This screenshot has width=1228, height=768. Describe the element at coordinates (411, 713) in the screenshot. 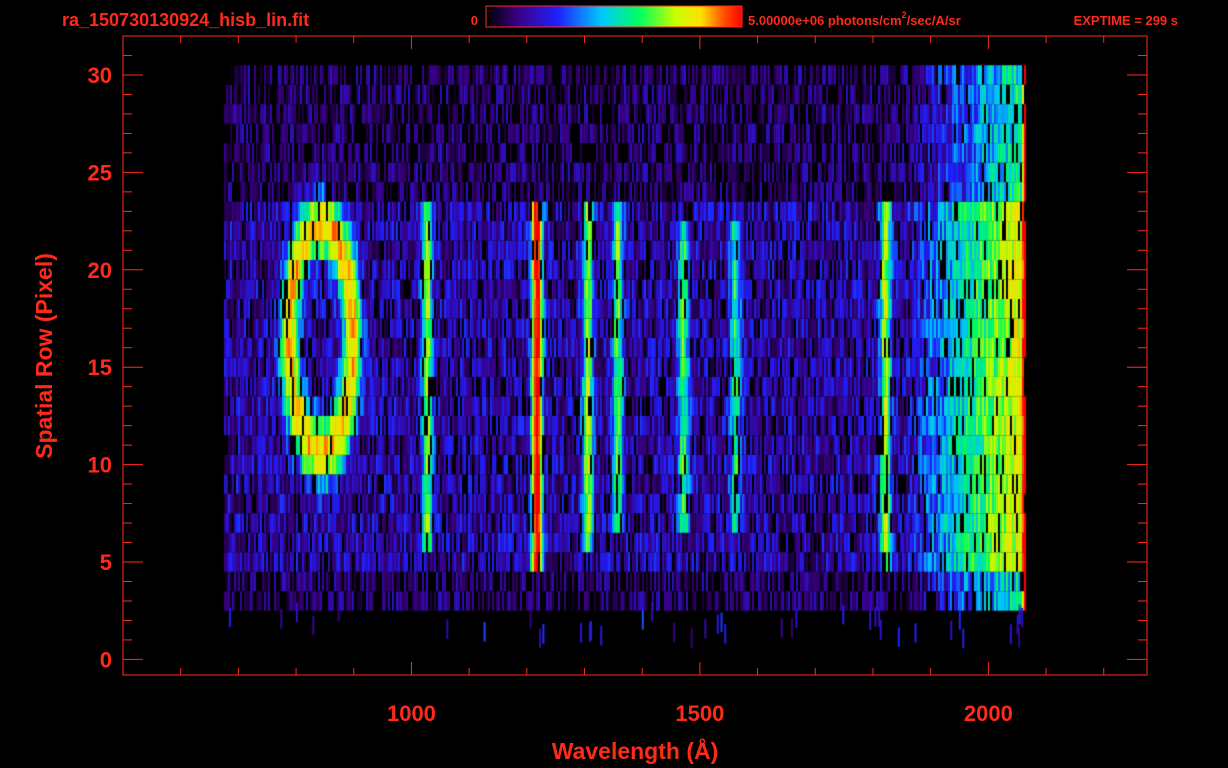

I see `x-tick-label: 1000` at that location.